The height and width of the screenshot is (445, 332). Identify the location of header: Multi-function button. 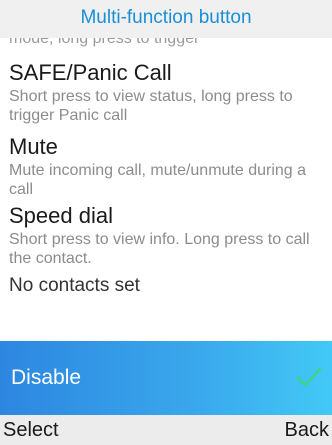
(166, 19).